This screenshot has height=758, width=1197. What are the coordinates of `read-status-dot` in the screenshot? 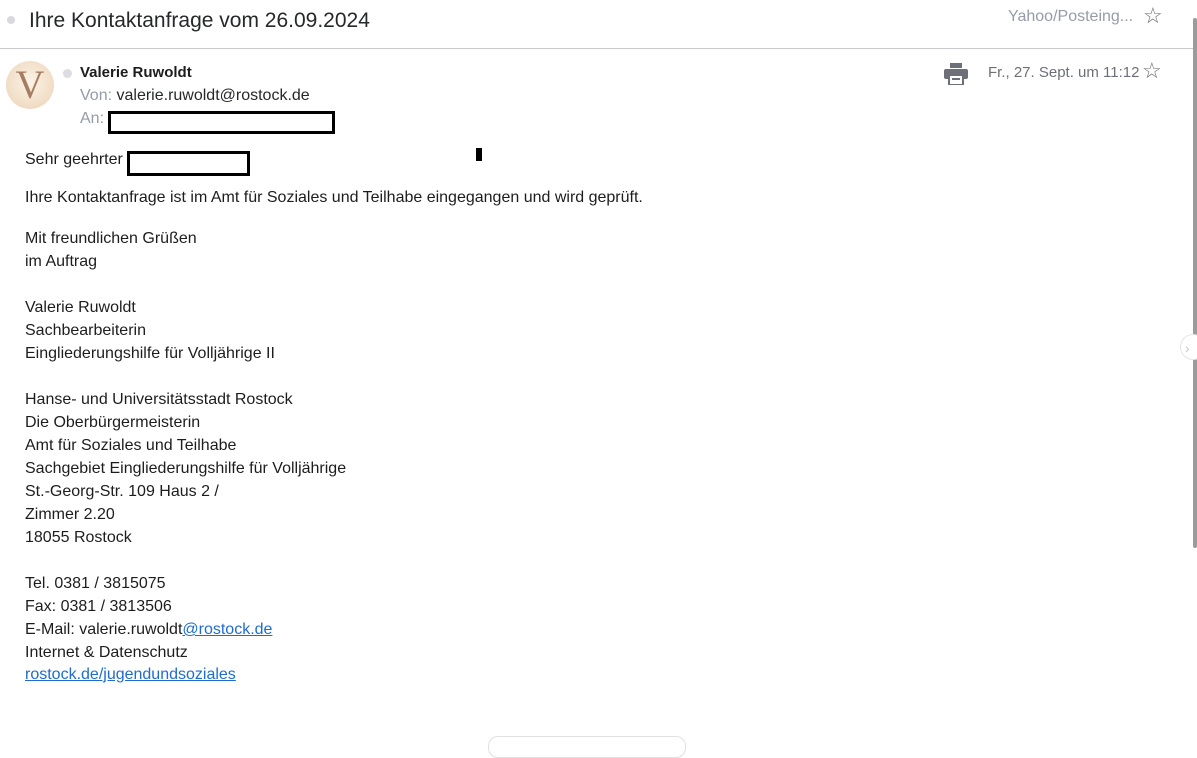 It's located at (11, 20).